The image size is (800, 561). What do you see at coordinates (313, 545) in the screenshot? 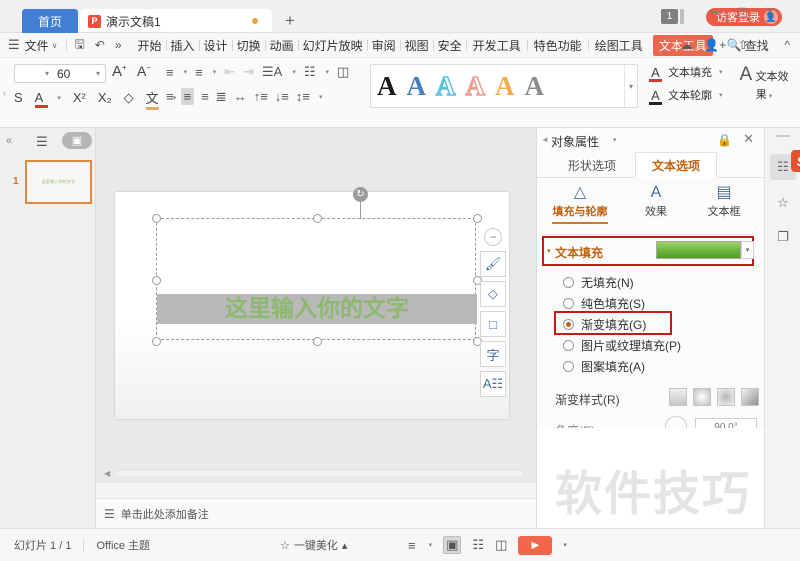
I see `one-click-beautify-button: ☆ 一键美化 ▴` at bounding box center [313, 545].